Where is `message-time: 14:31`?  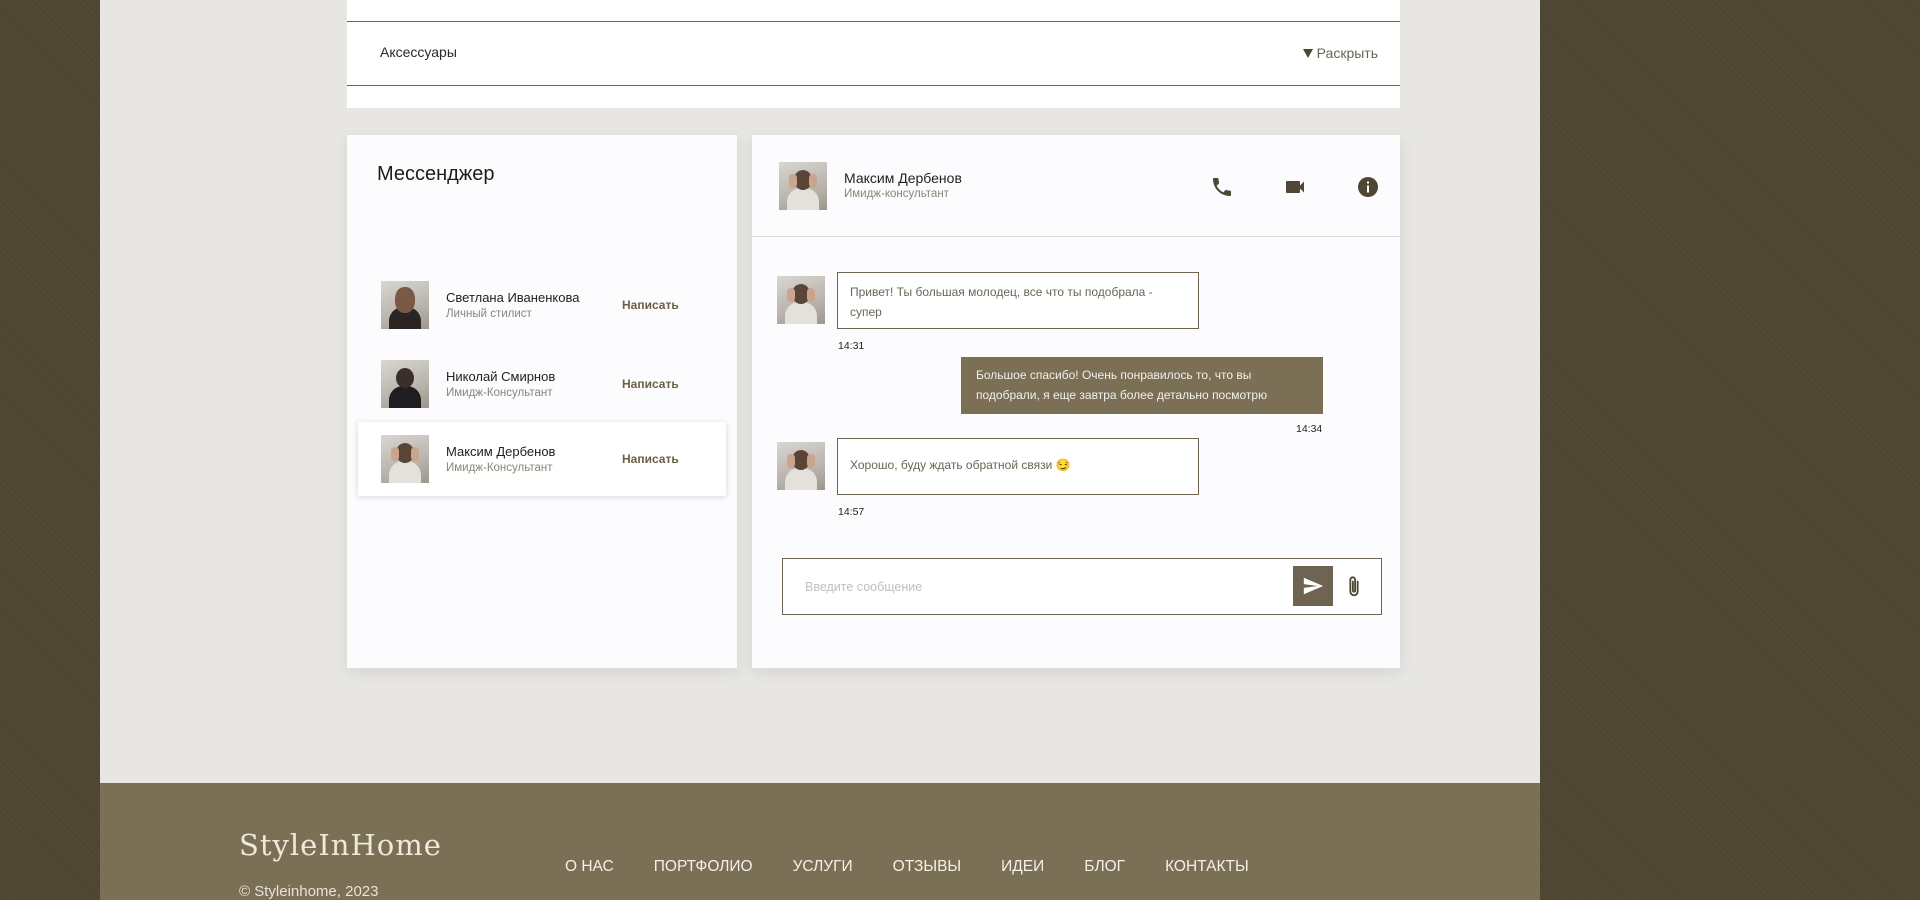
message-time: 14:31 is located at coordinates (851, 346).